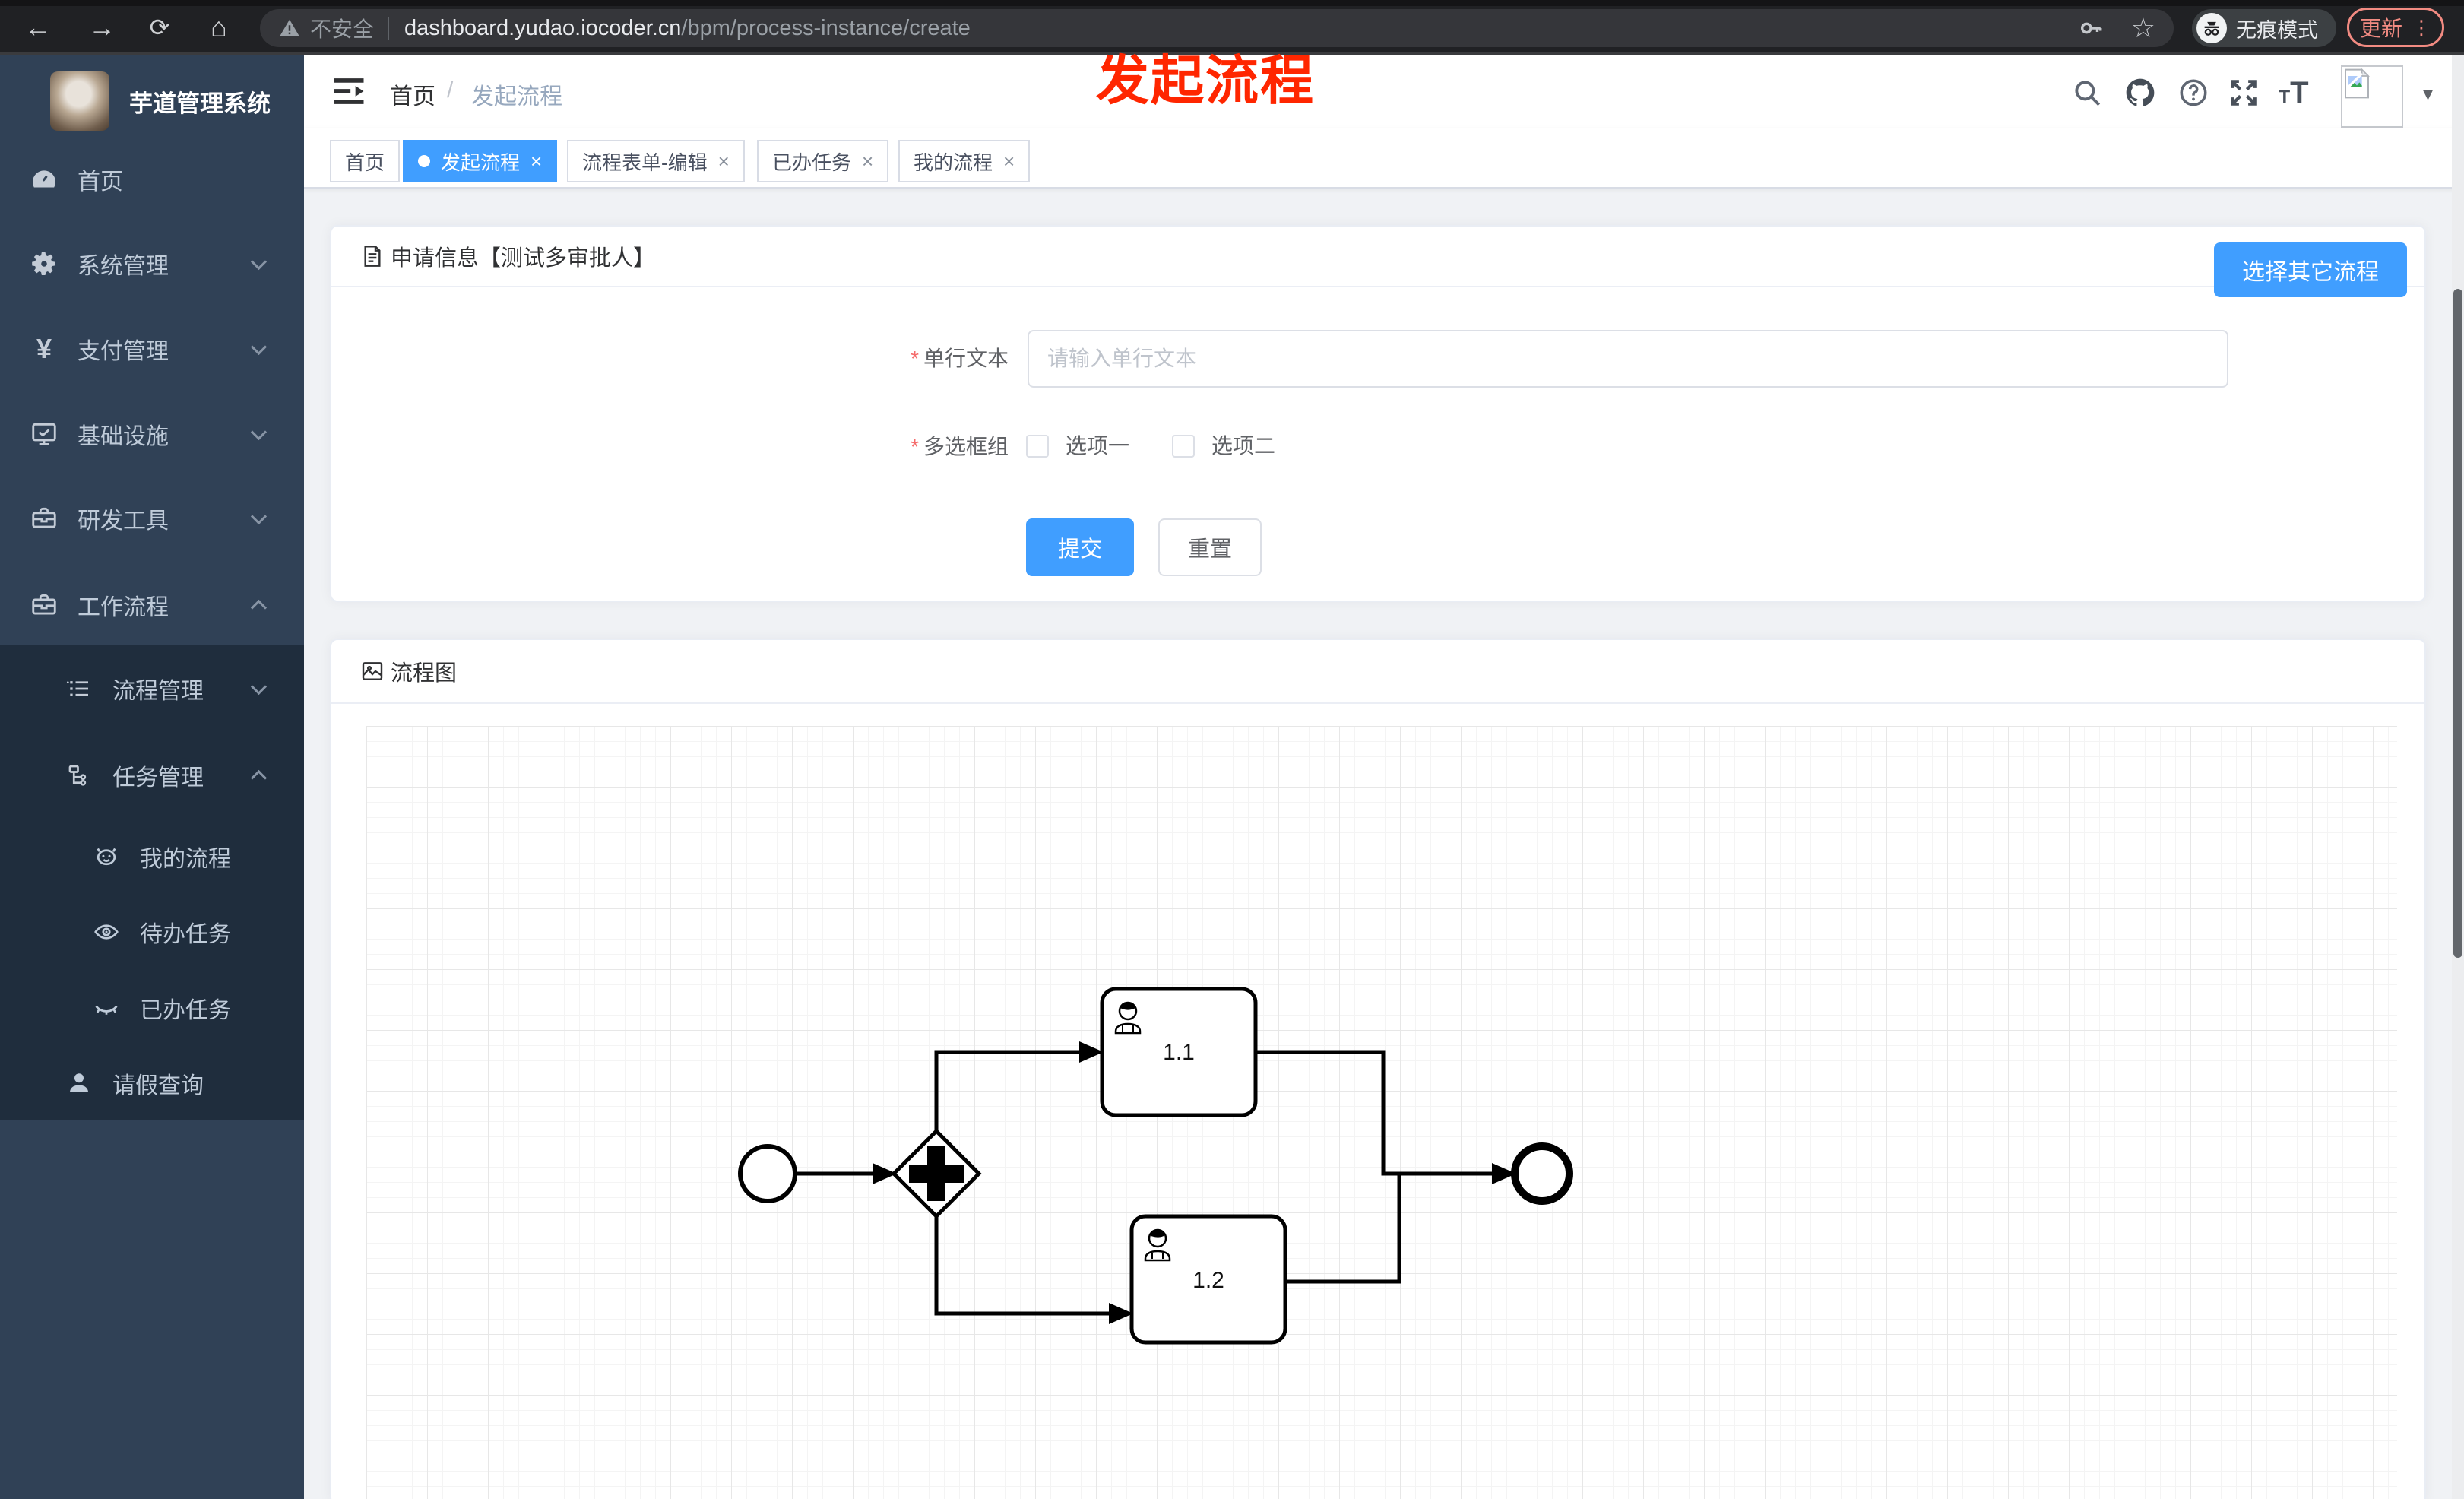  What do you see at coordinates (342, 28) in the screenshot?
I see `security-label: 不安全` at bounding box center [342, 28].